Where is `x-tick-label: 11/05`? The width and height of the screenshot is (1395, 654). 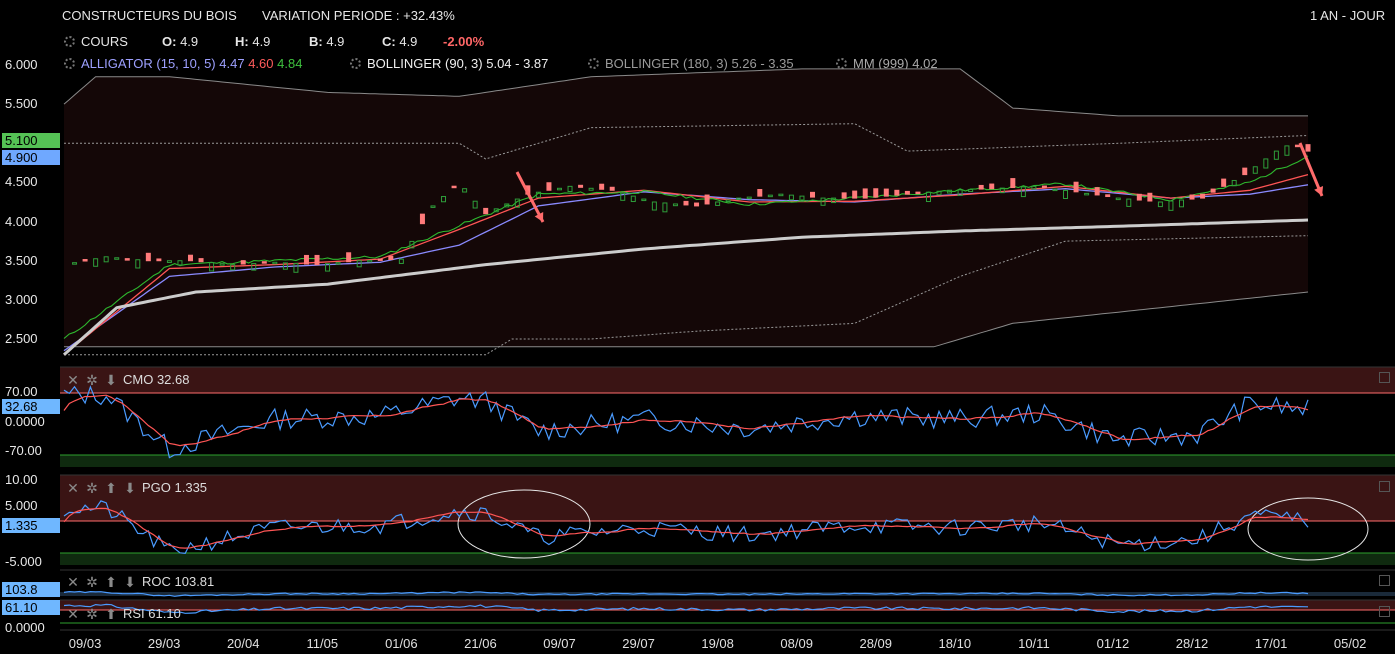 x-tick-label: 11/05 is located at coordinates (322, 643).